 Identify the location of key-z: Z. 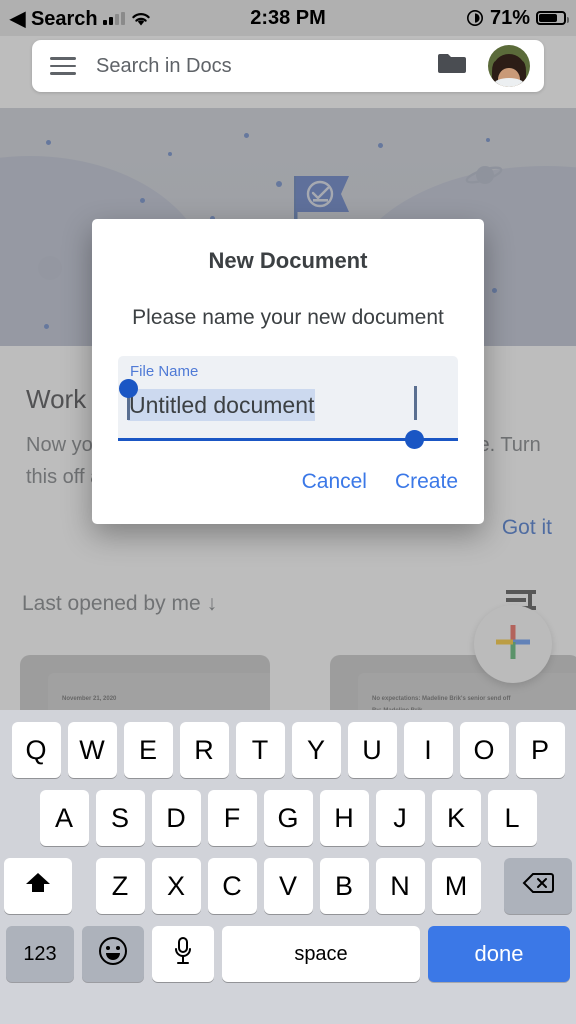
(120, 886).